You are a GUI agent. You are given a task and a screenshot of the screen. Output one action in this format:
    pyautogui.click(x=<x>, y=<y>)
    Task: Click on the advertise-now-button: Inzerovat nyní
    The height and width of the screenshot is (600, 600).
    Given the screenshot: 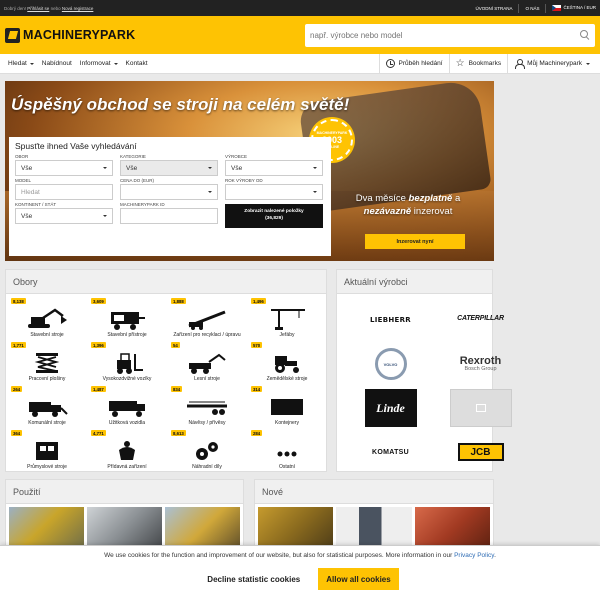 What is the action you would take?
    pyautogui.click(x=415, y=241)
    